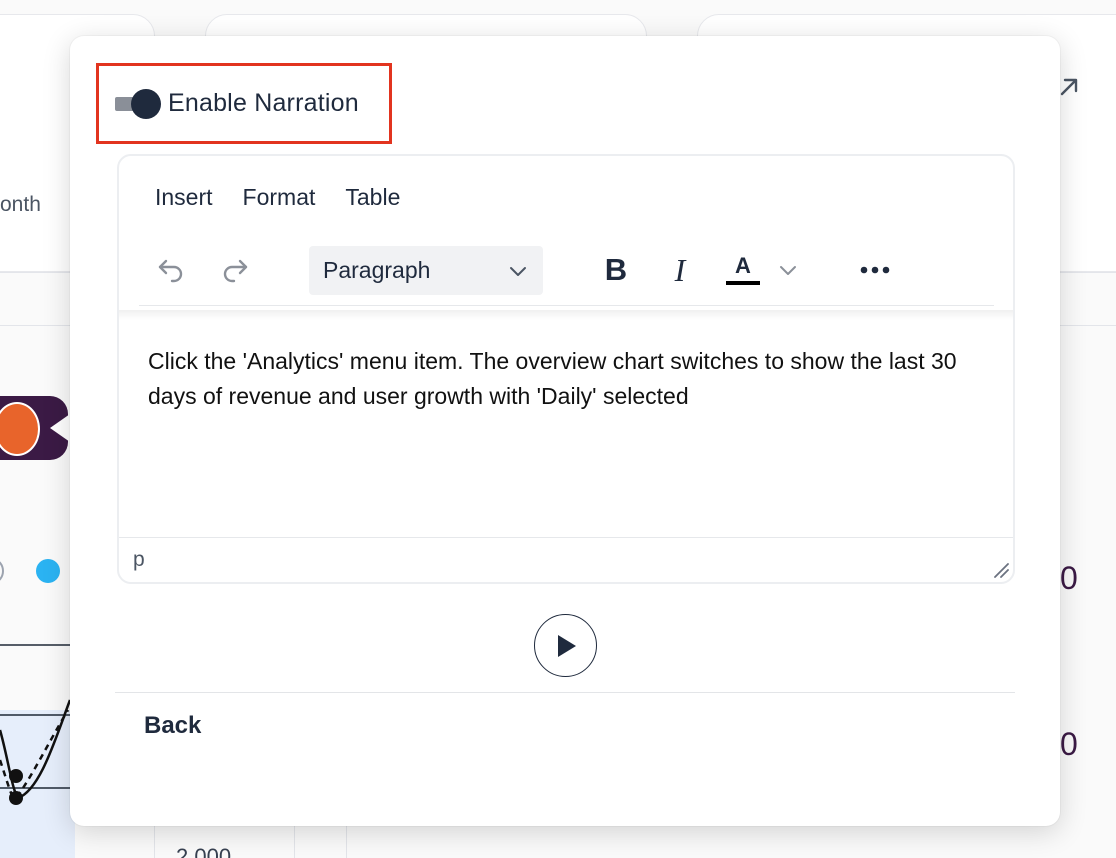  I want to click on play-button, so click(565, 645).